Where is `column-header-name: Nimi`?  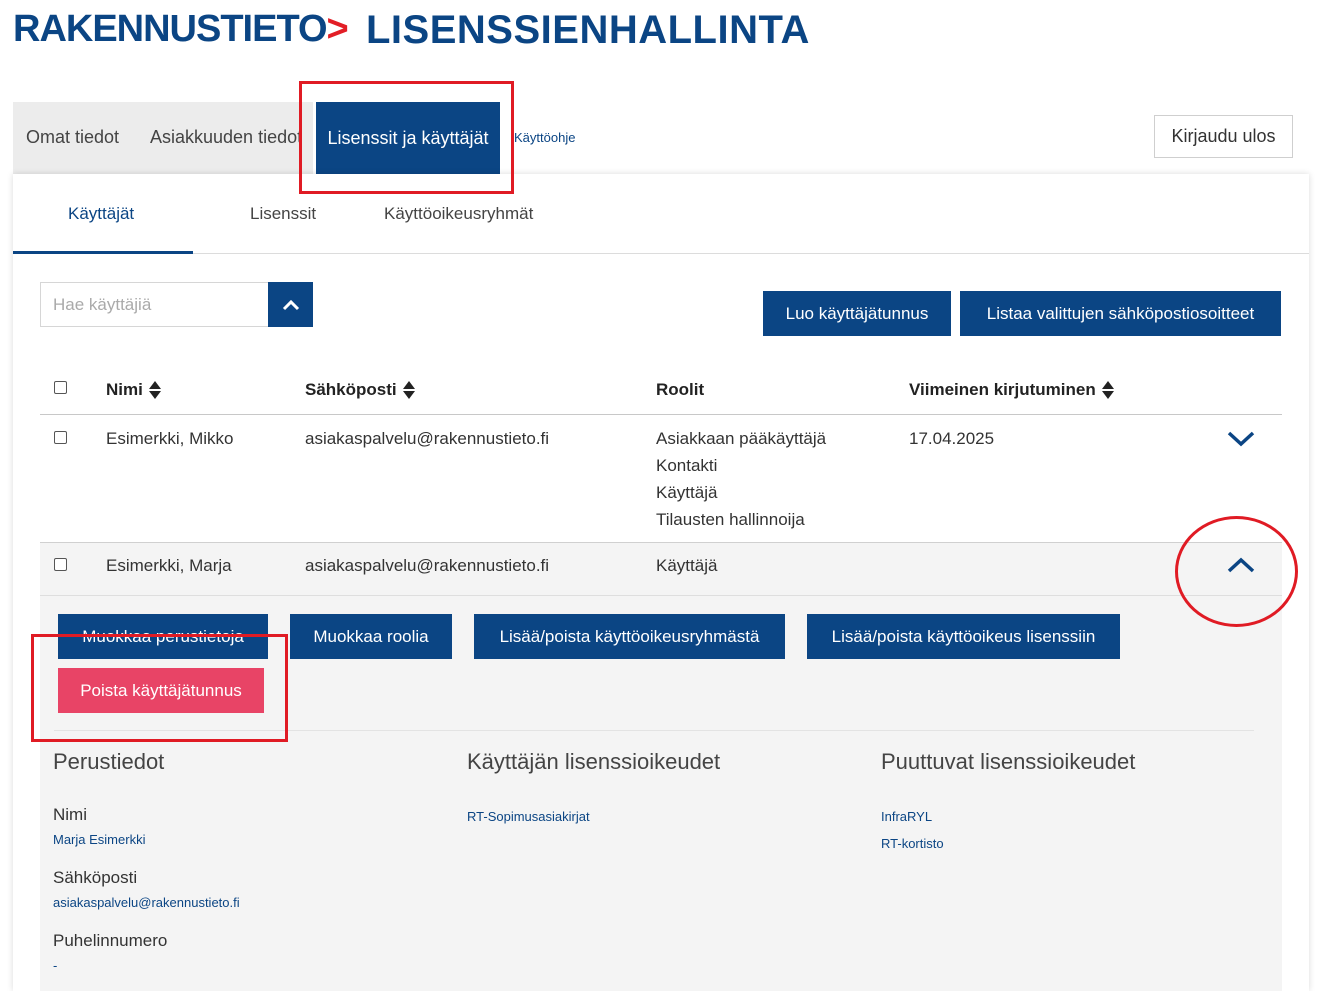
column-header-name: Nimi is located at coordinates (133, 390).